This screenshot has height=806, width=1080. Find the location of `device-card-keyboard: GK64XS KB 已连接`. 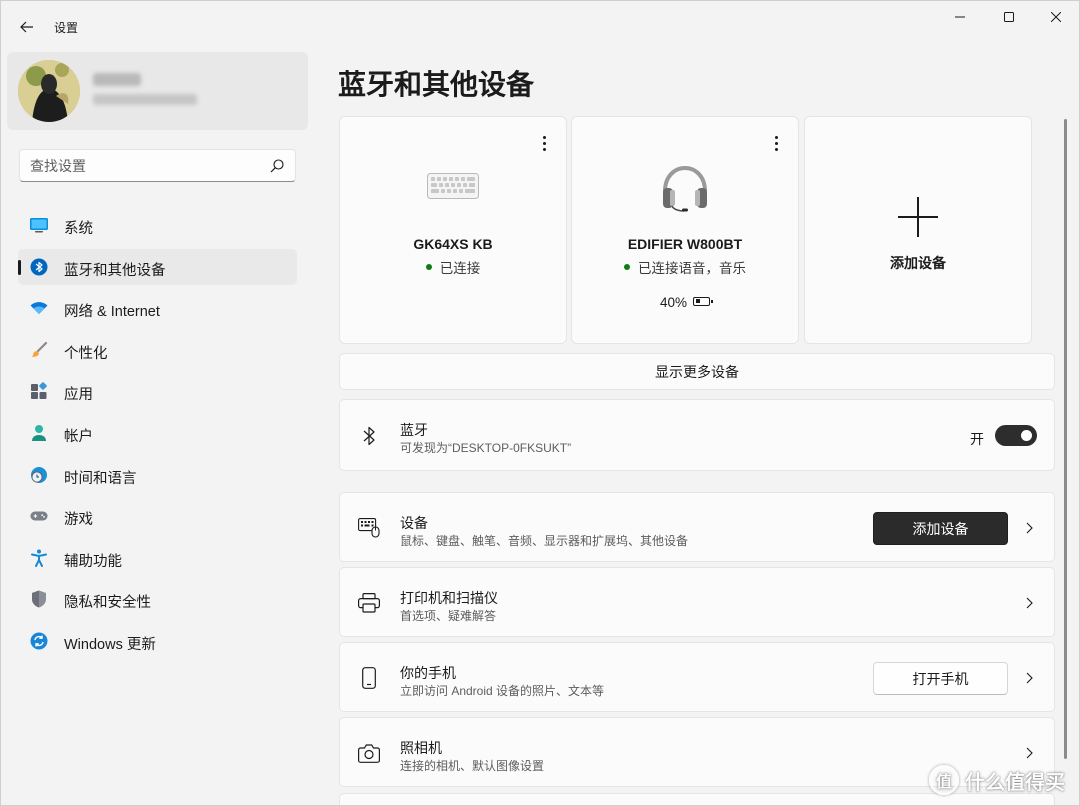

device-card-keyboard: GK64XS KB 已连接 is located at coordinates (453, 230).